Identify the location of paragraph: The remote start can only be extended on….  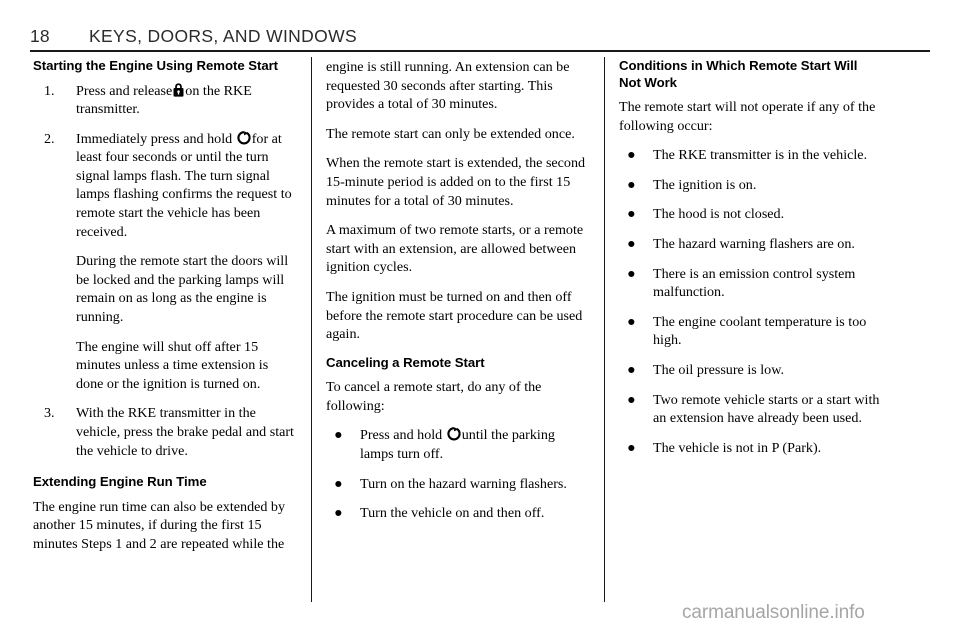
(450, 133).